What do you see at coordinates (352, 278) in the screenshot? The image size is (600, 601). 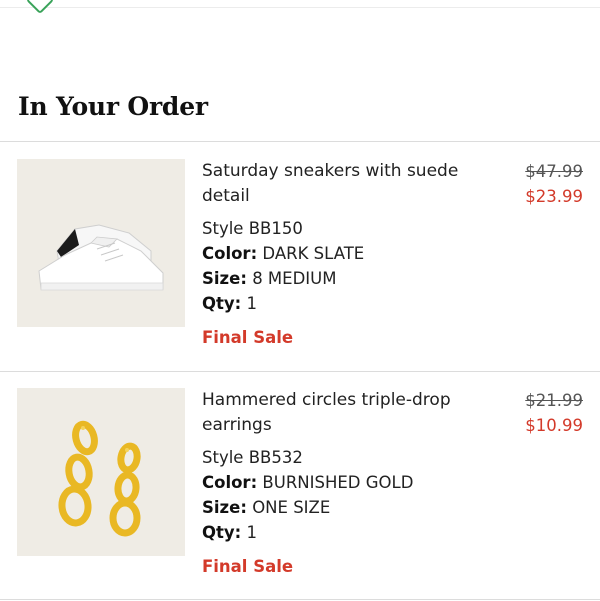 I see `product-size: Size: 8 MEDIUM` at bounding box center [352, 278].